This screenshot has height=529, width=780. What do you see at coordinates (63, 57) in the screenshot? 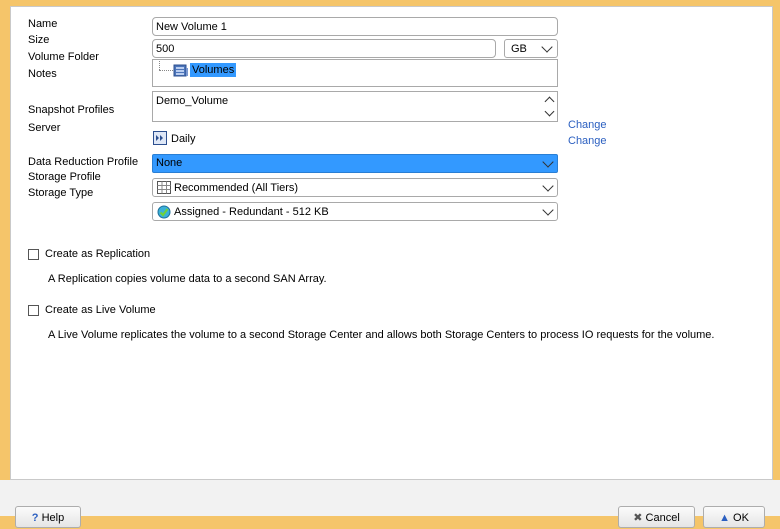
I see `volume-folder-label: Volume Folder` at bounding box center [63, 57].